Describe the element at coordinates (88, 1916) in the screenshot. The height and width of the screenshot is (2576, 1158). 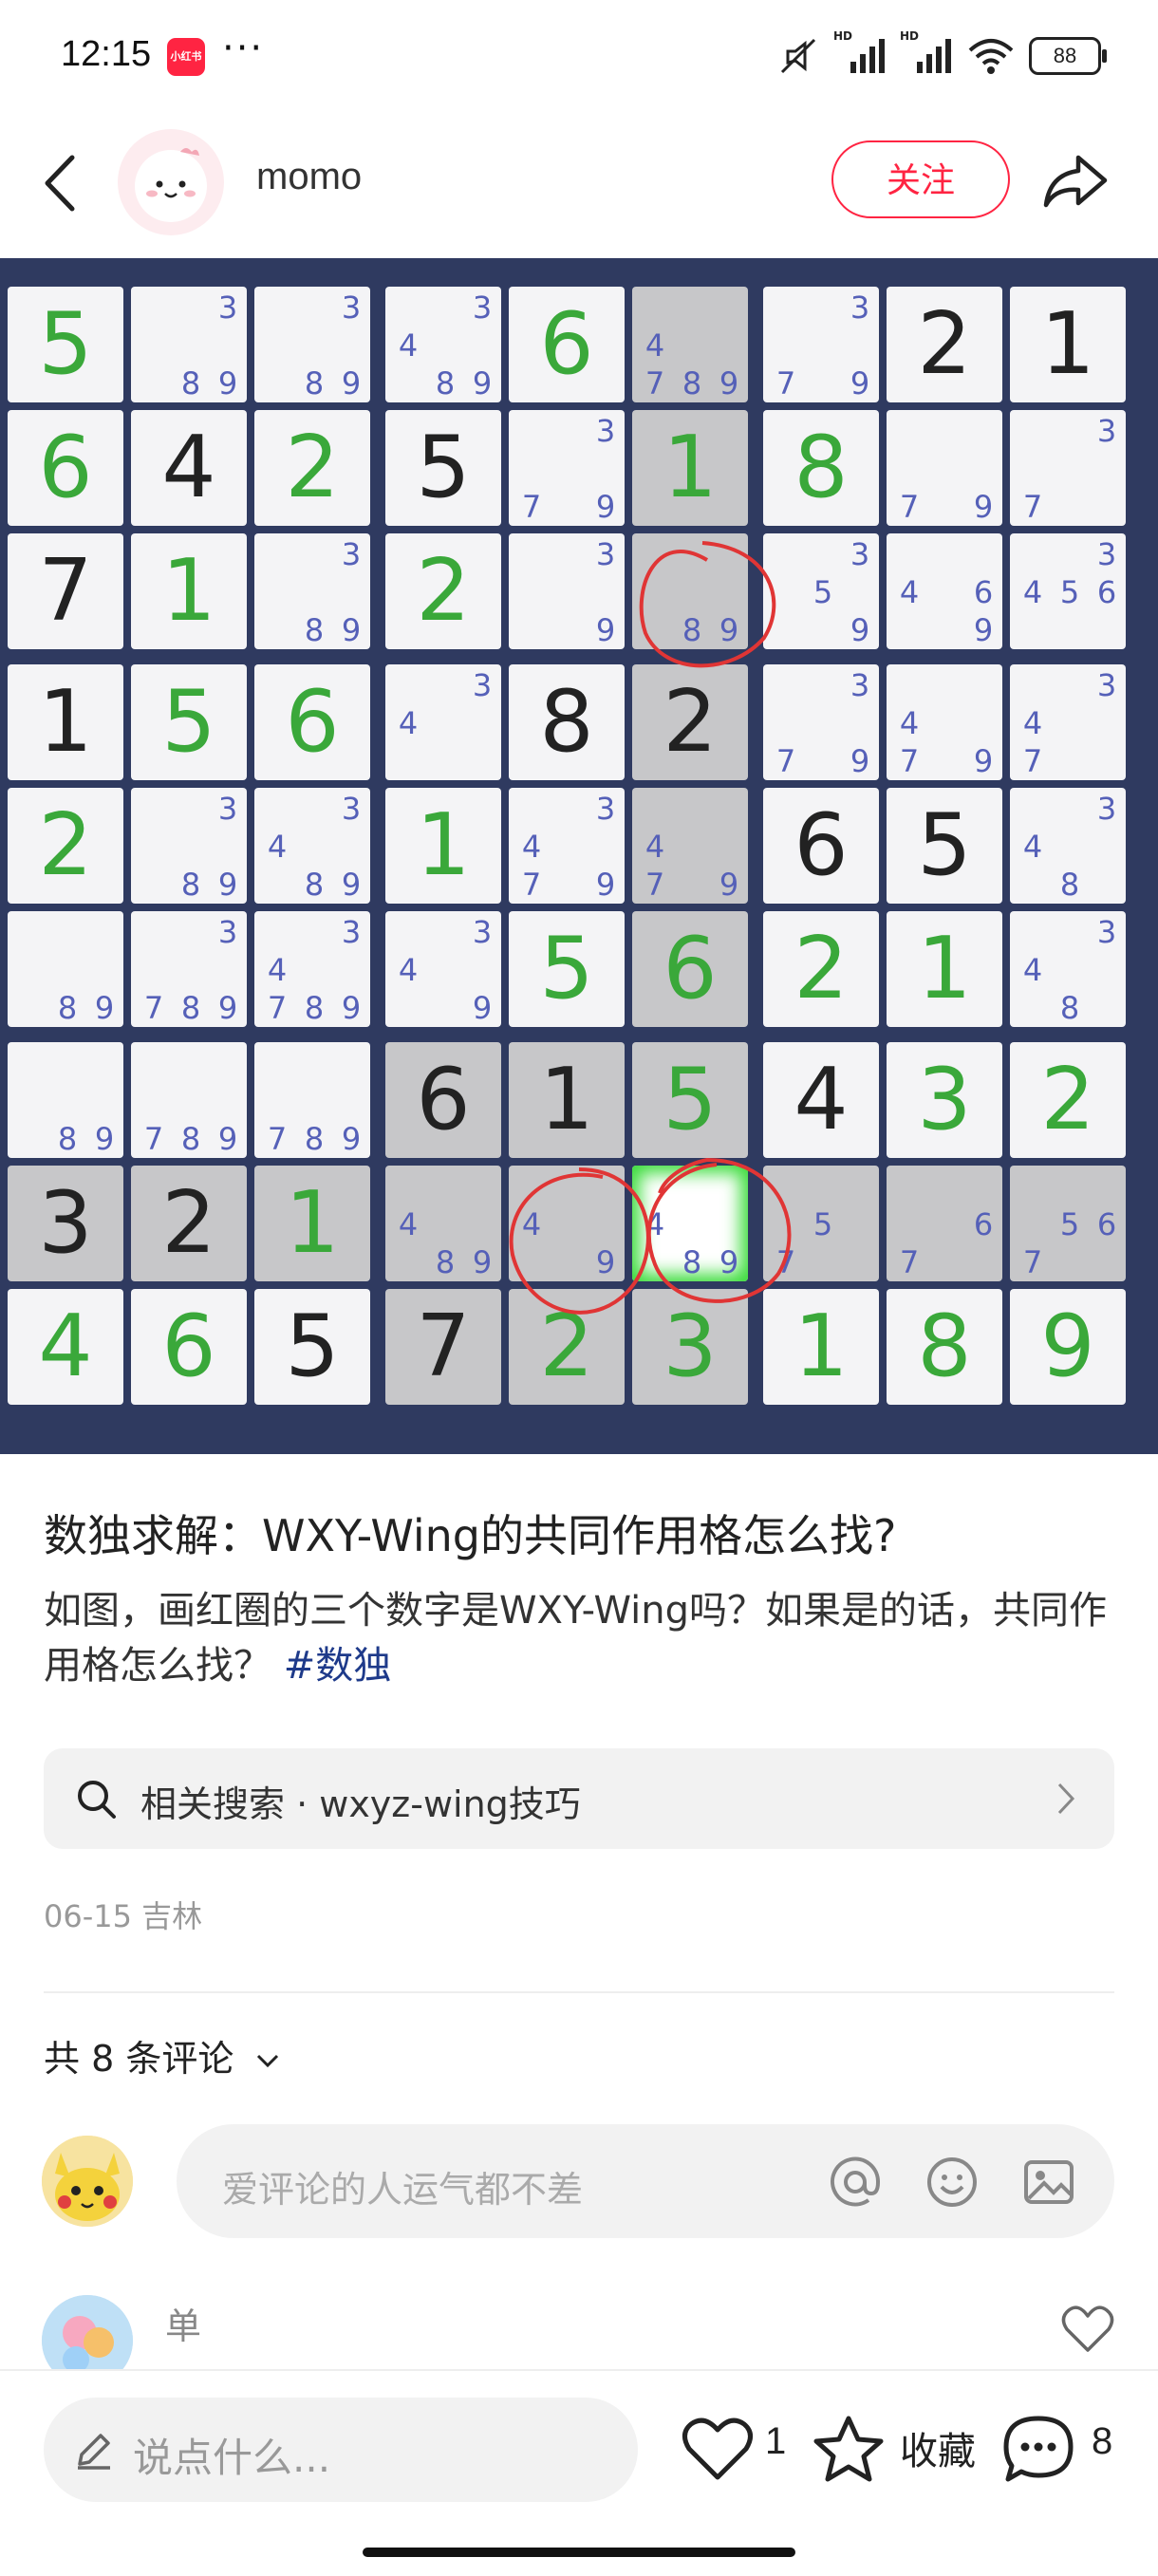
I see `post-date: 06-15` at that location.